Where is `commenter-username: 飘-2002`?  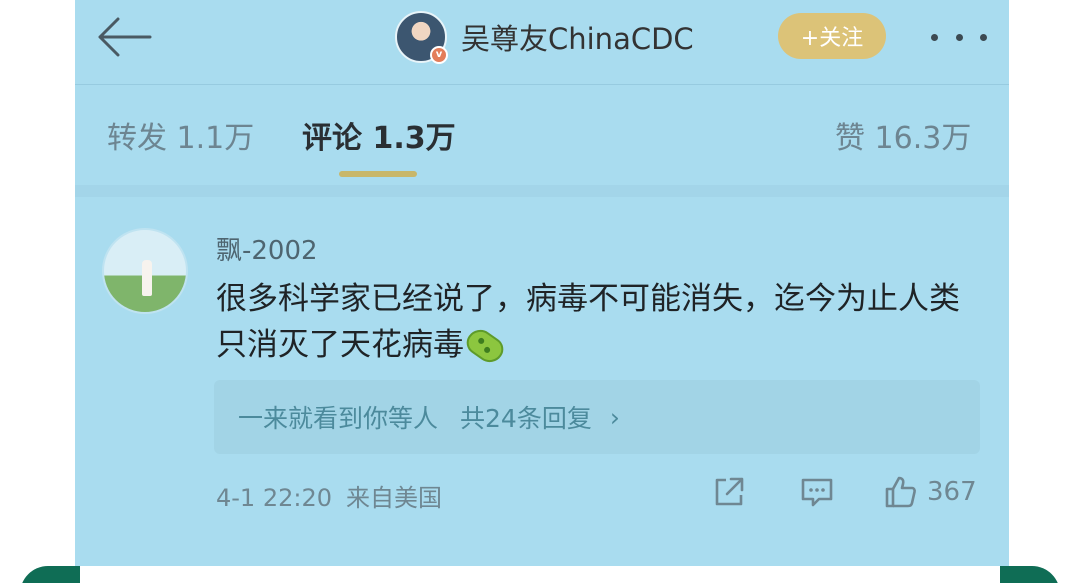 commenter-username: 飘-2002 is located at coordinates (267, 248).